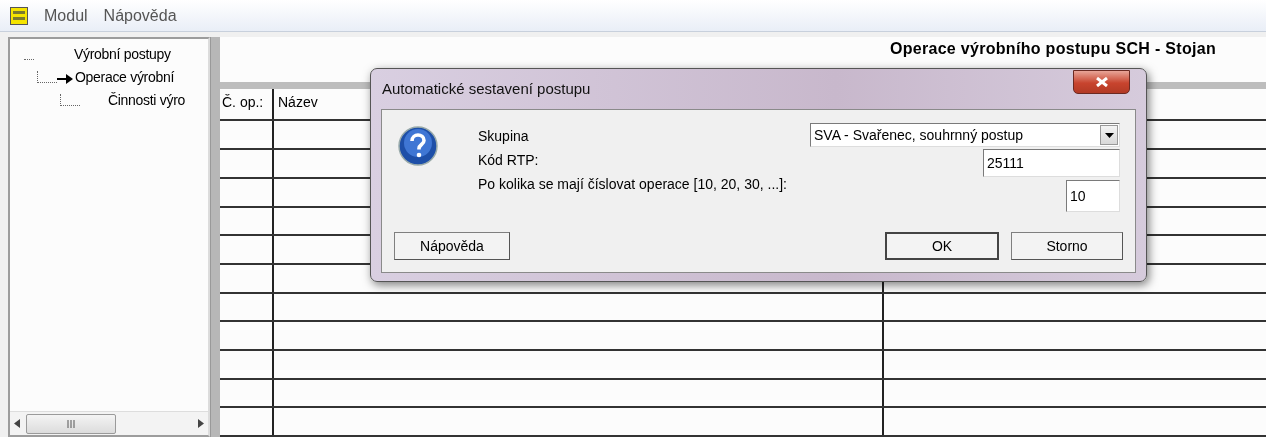 This screenshot has width=1266, height=437. What do you see at coordinates (1093, 196) in the screenshot?
I see `step-field: 10` at bounding box center [1093, 196].